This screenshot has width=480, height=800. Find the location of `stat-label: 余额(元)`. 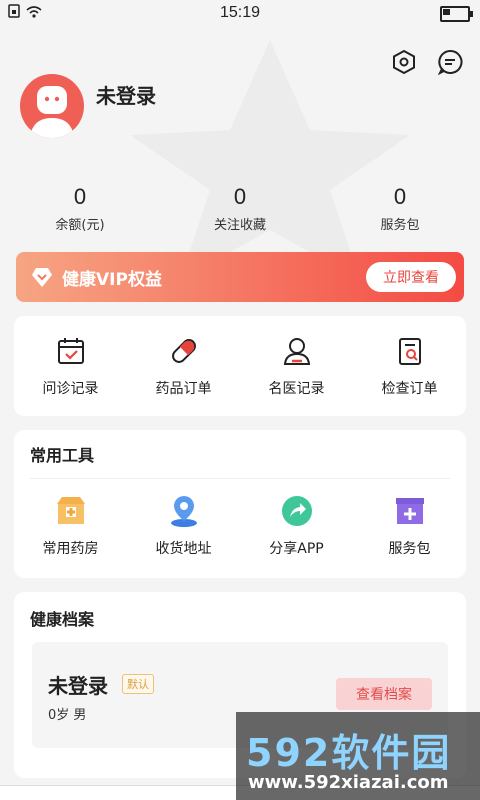

stat-label: 余额(元) is located at coordinates (80, 225).